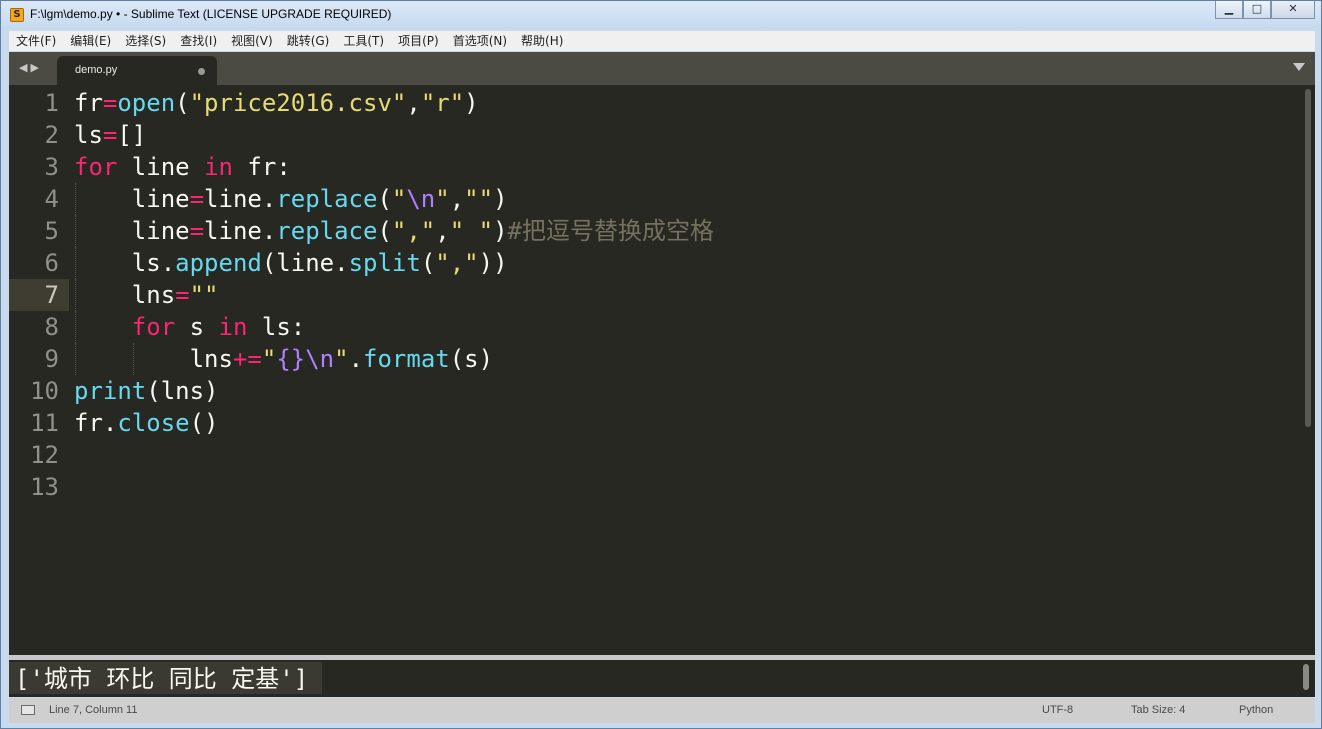 The width and height of the screenshot is (1322, 729). What do you see at coordinates (146, 423) in the screenshot?
I see `code-line-11: fr.close()` at bounding box center [146, 423].